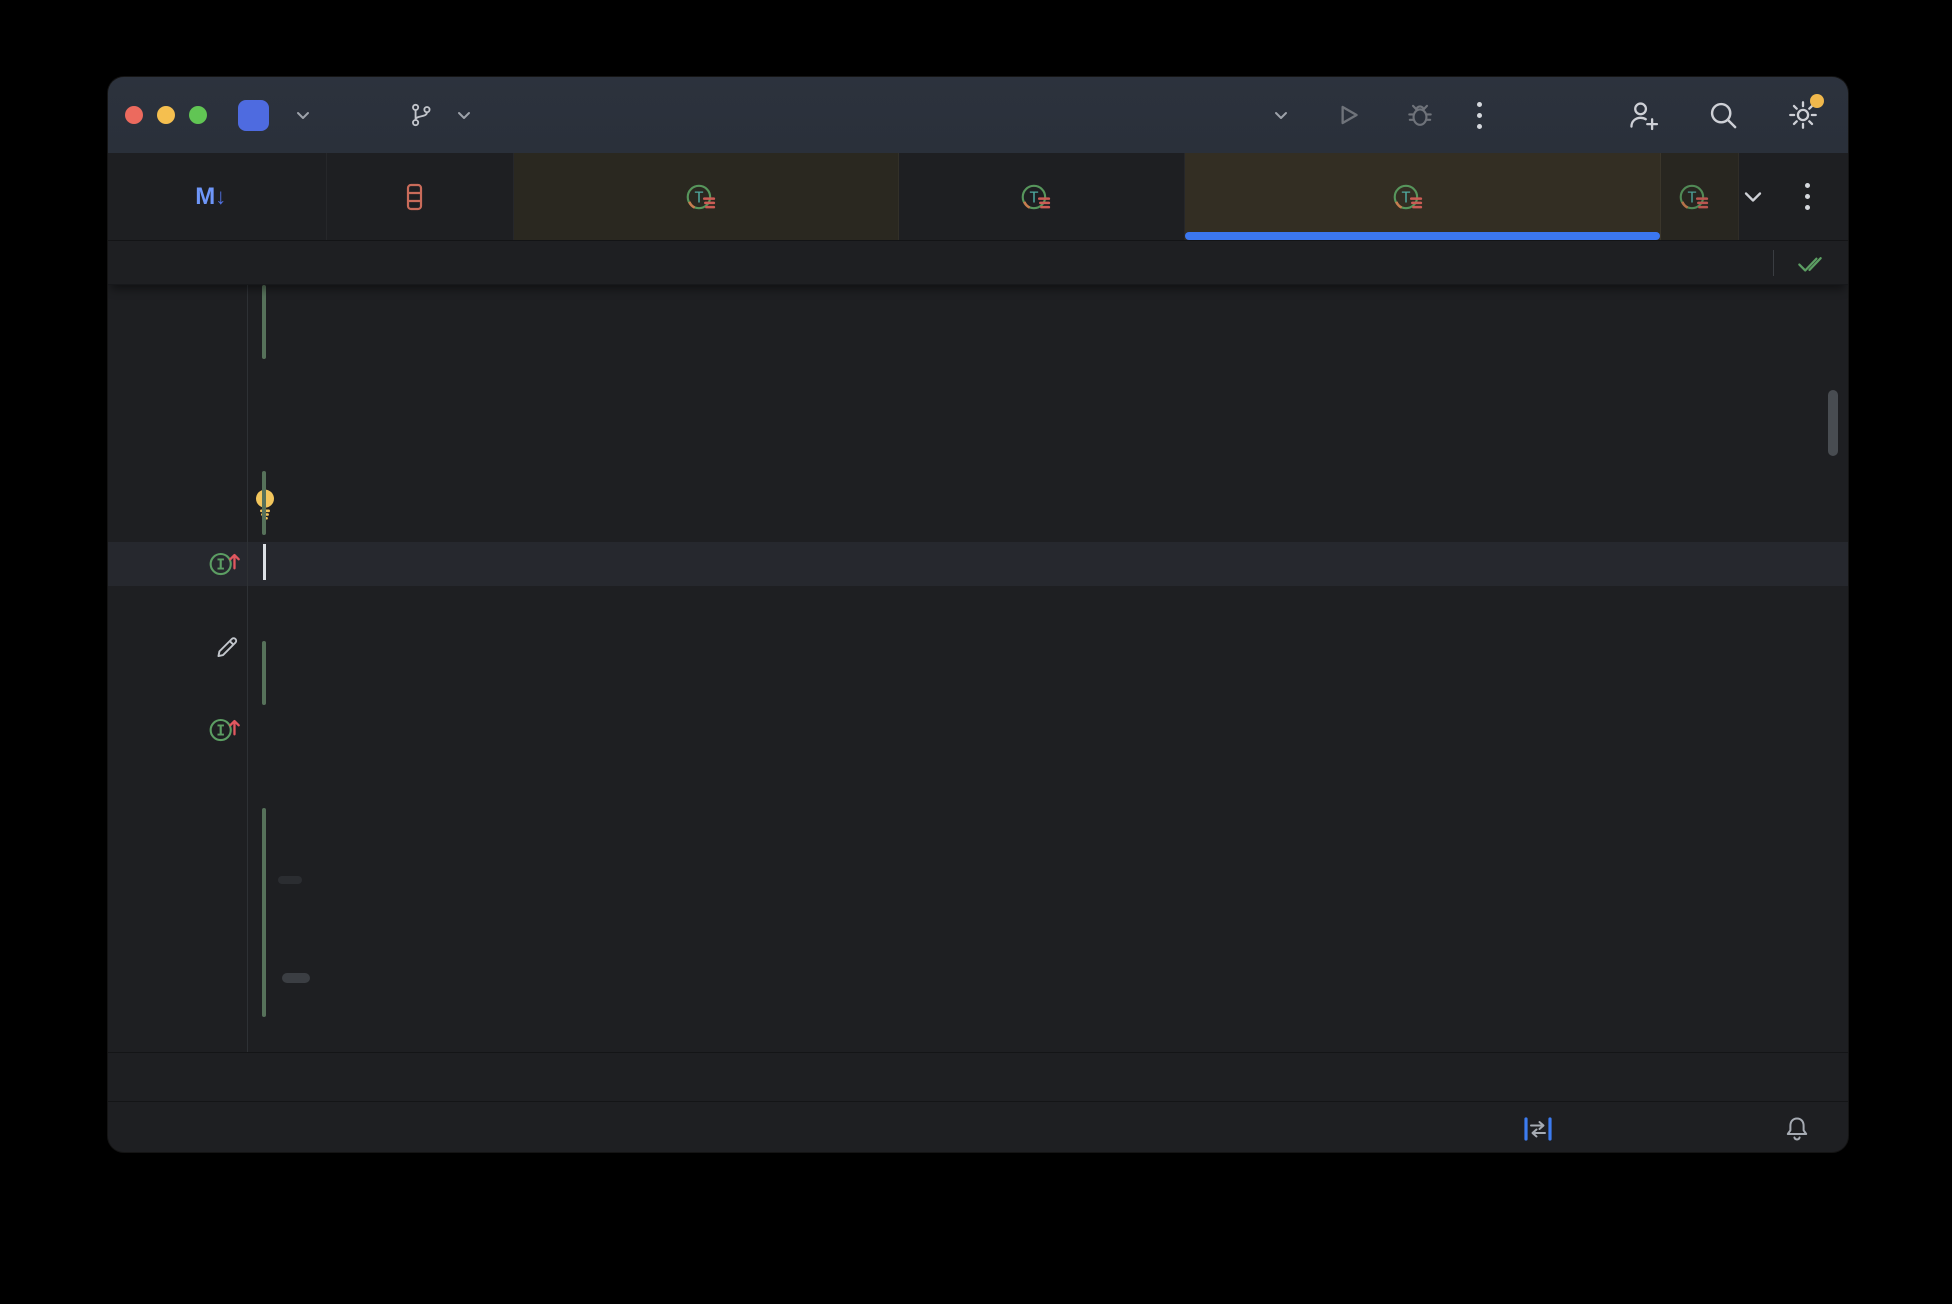 This screenshot has width=1952, height=1304. I want to click on code-reference-chip, so click(290, 880).